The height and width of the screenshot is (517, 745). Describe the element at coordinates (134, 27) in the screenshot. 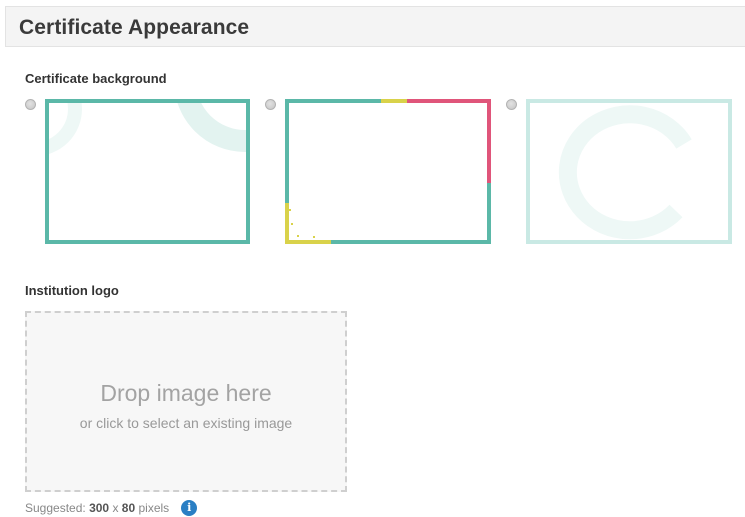

I see `section-title: Certificate Appearance` at that location.